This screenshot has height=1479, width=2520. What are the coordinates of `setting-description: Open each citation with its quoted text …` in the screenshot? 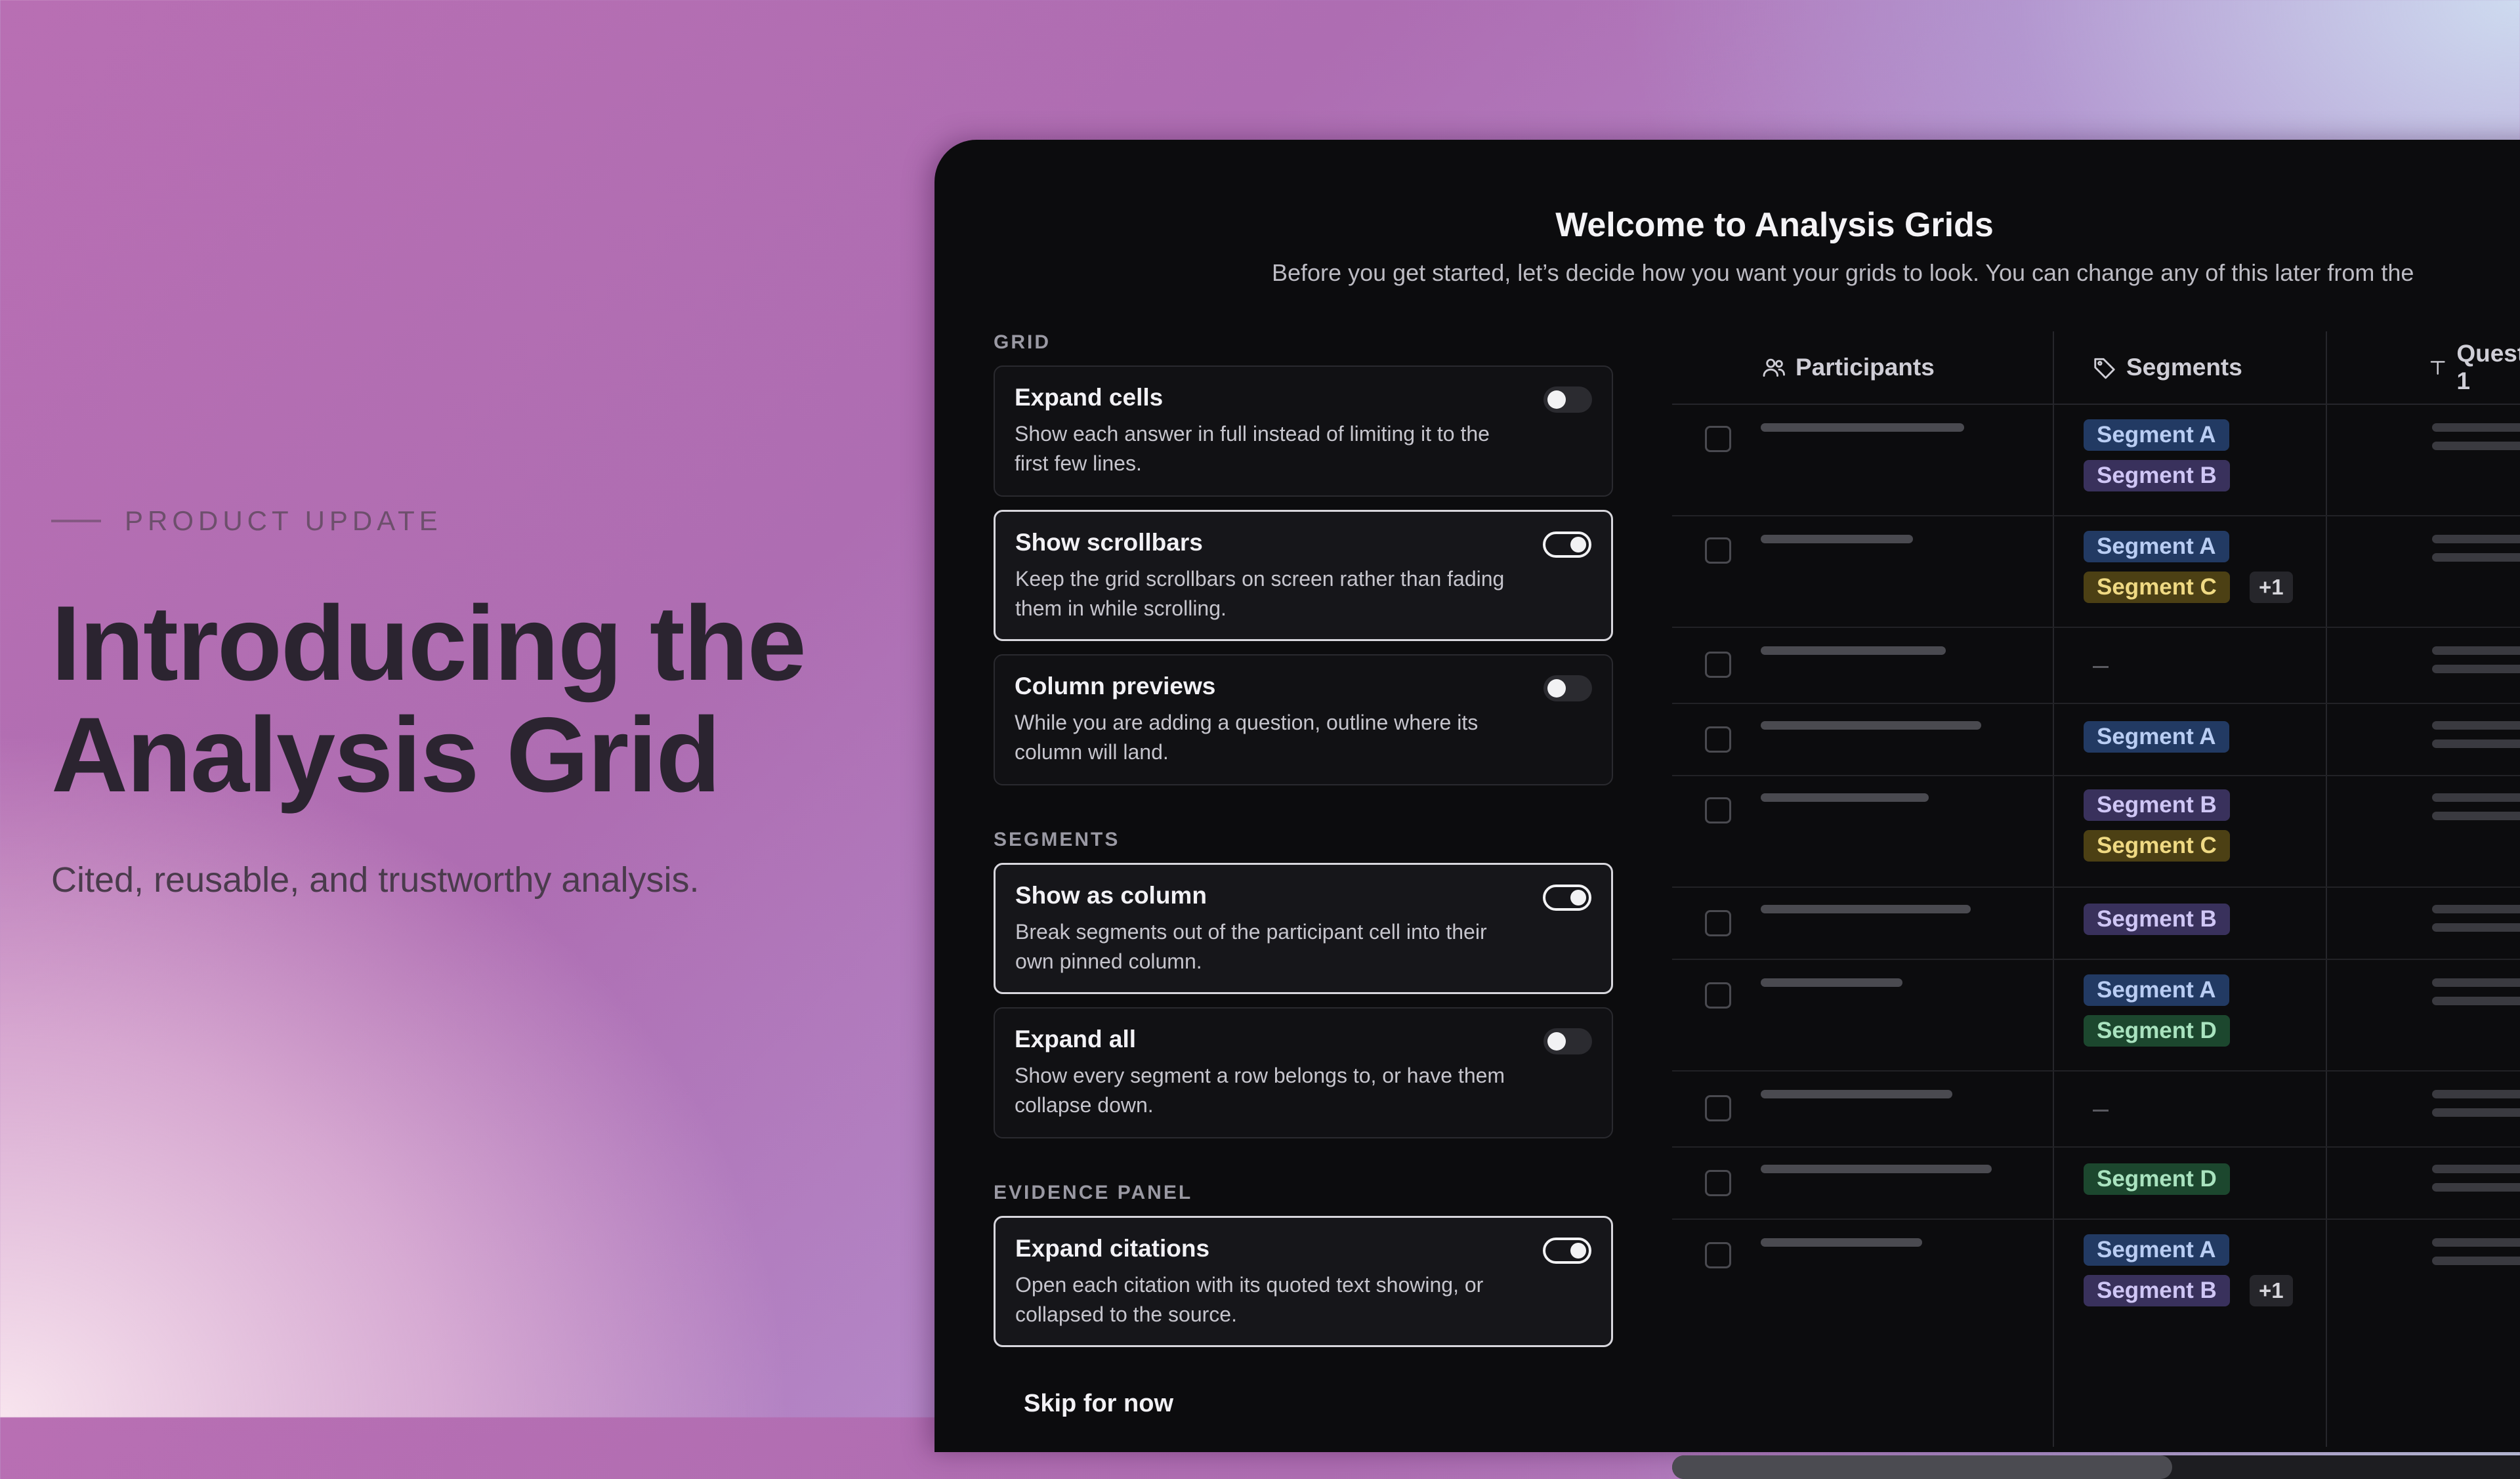 It's located at (1249, 1299).